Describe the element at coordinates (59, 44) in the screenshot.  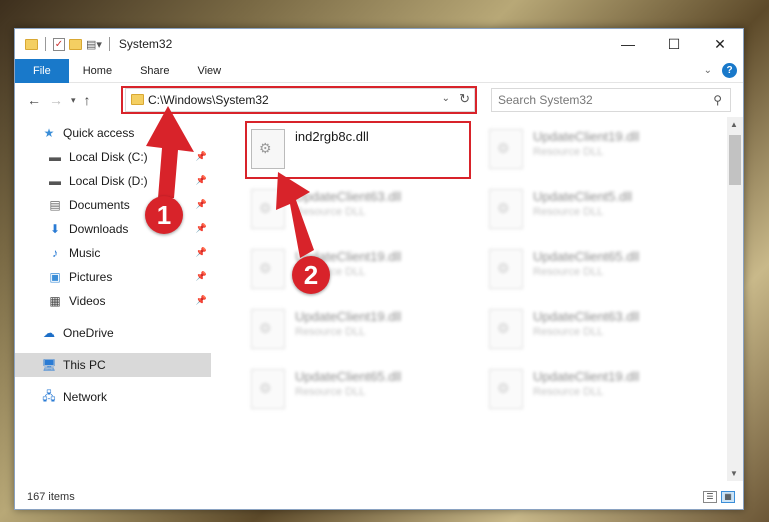
I see `properties-icon: ✓` at that location.